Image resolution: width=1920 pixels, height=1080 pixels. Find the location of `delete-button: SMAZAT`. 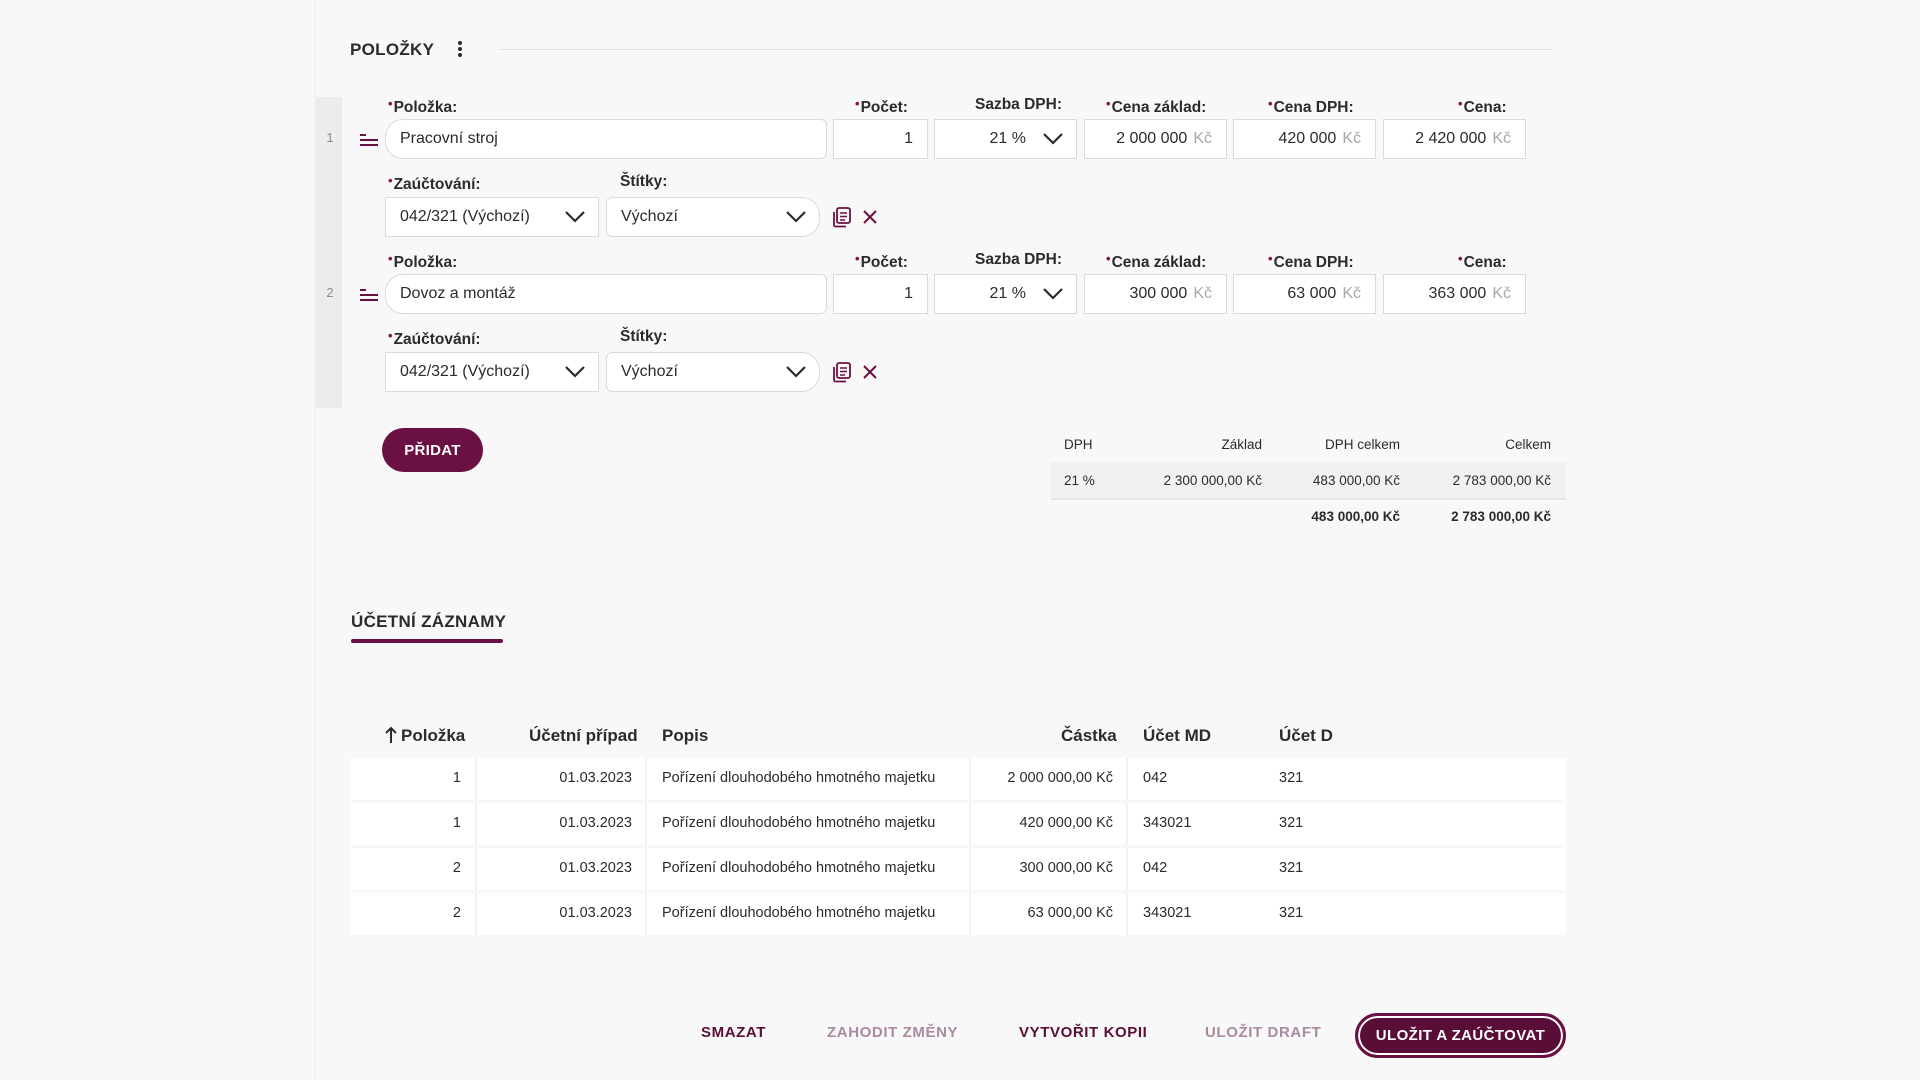

delete-button: SMAZAT is located at coordinates (733, 1032).